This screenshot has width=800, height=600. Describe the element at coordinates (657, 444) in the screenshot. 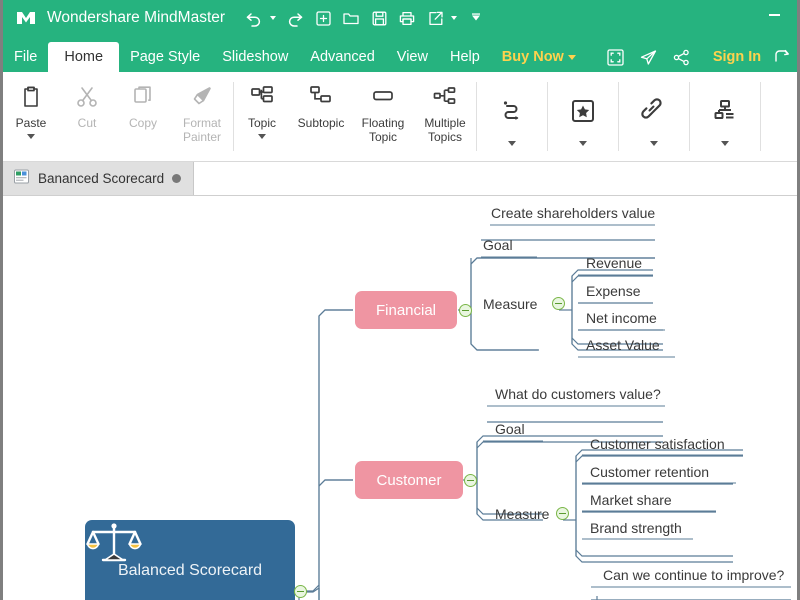

I see `topic-customer-measure-1: Customer satisfaction` at that location.